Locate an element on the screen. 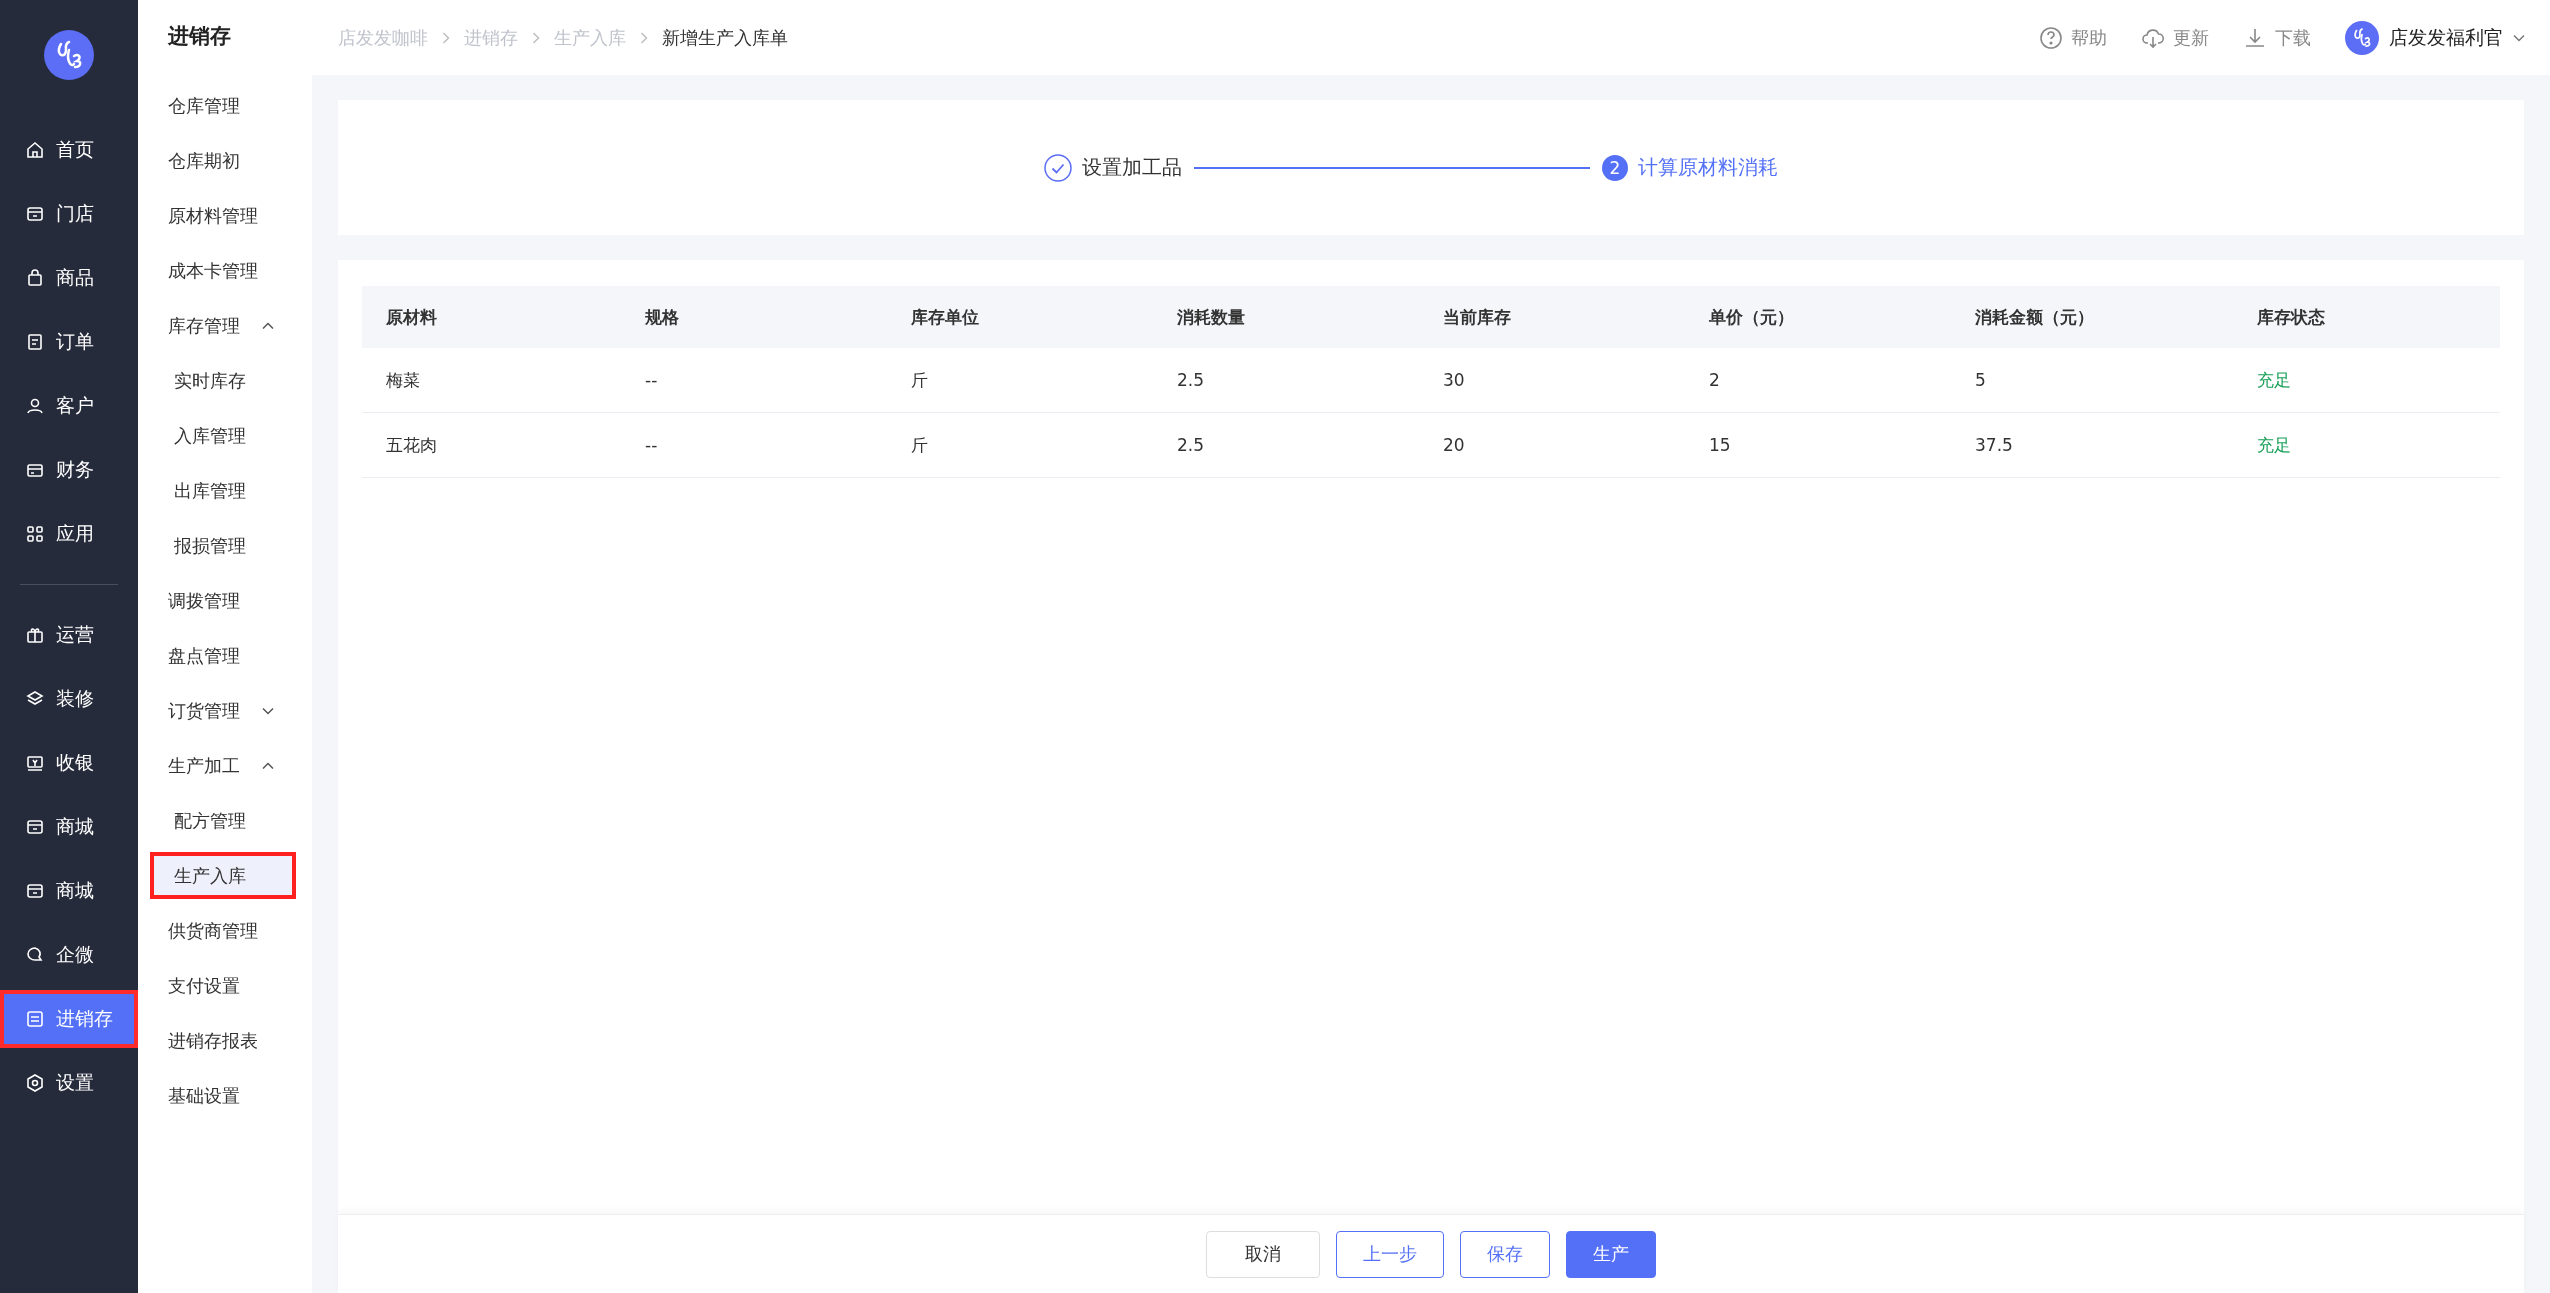 The image size is (2550, 1293). user-icon is located at coordinates (35, 406).